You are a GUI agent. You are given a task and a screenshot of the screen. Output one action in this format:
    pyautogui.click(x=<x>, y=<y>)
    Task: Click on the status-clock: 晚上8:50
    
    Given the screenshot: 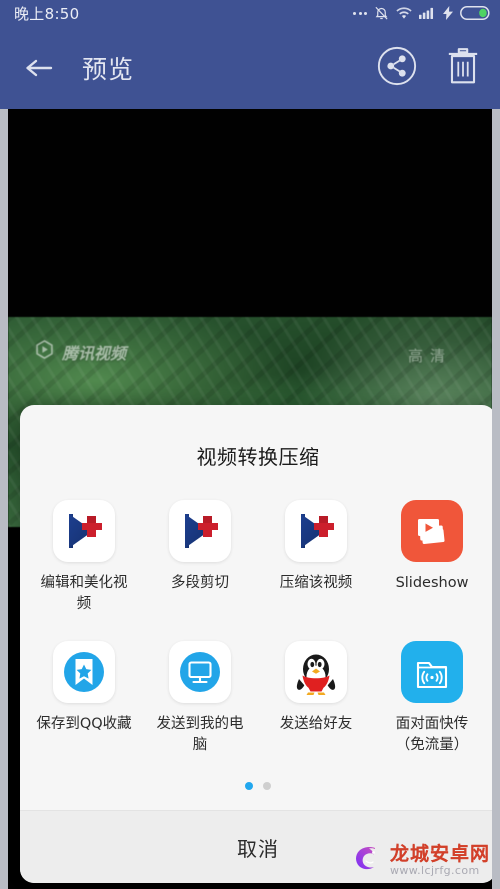 What is the action you would take?
    pyautogui.click(x=47, y=13)
    